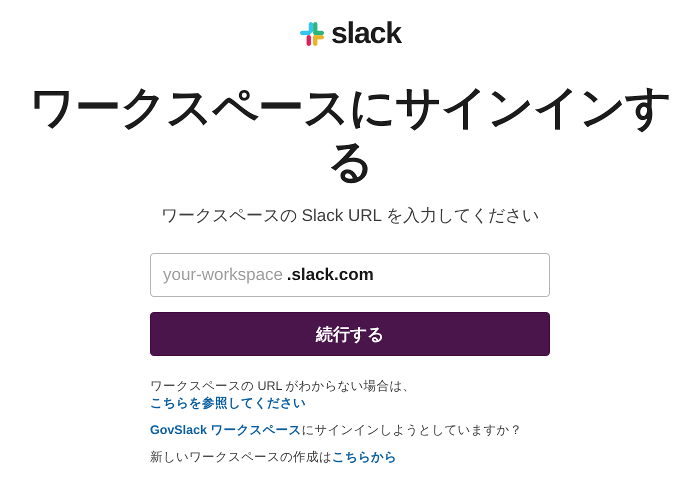 The height and width of the screenshot is (499, 700). I want to click on help-text: ワークスペースの URL がわからない場合は、 こちらを参照してください, so click(283, 395).